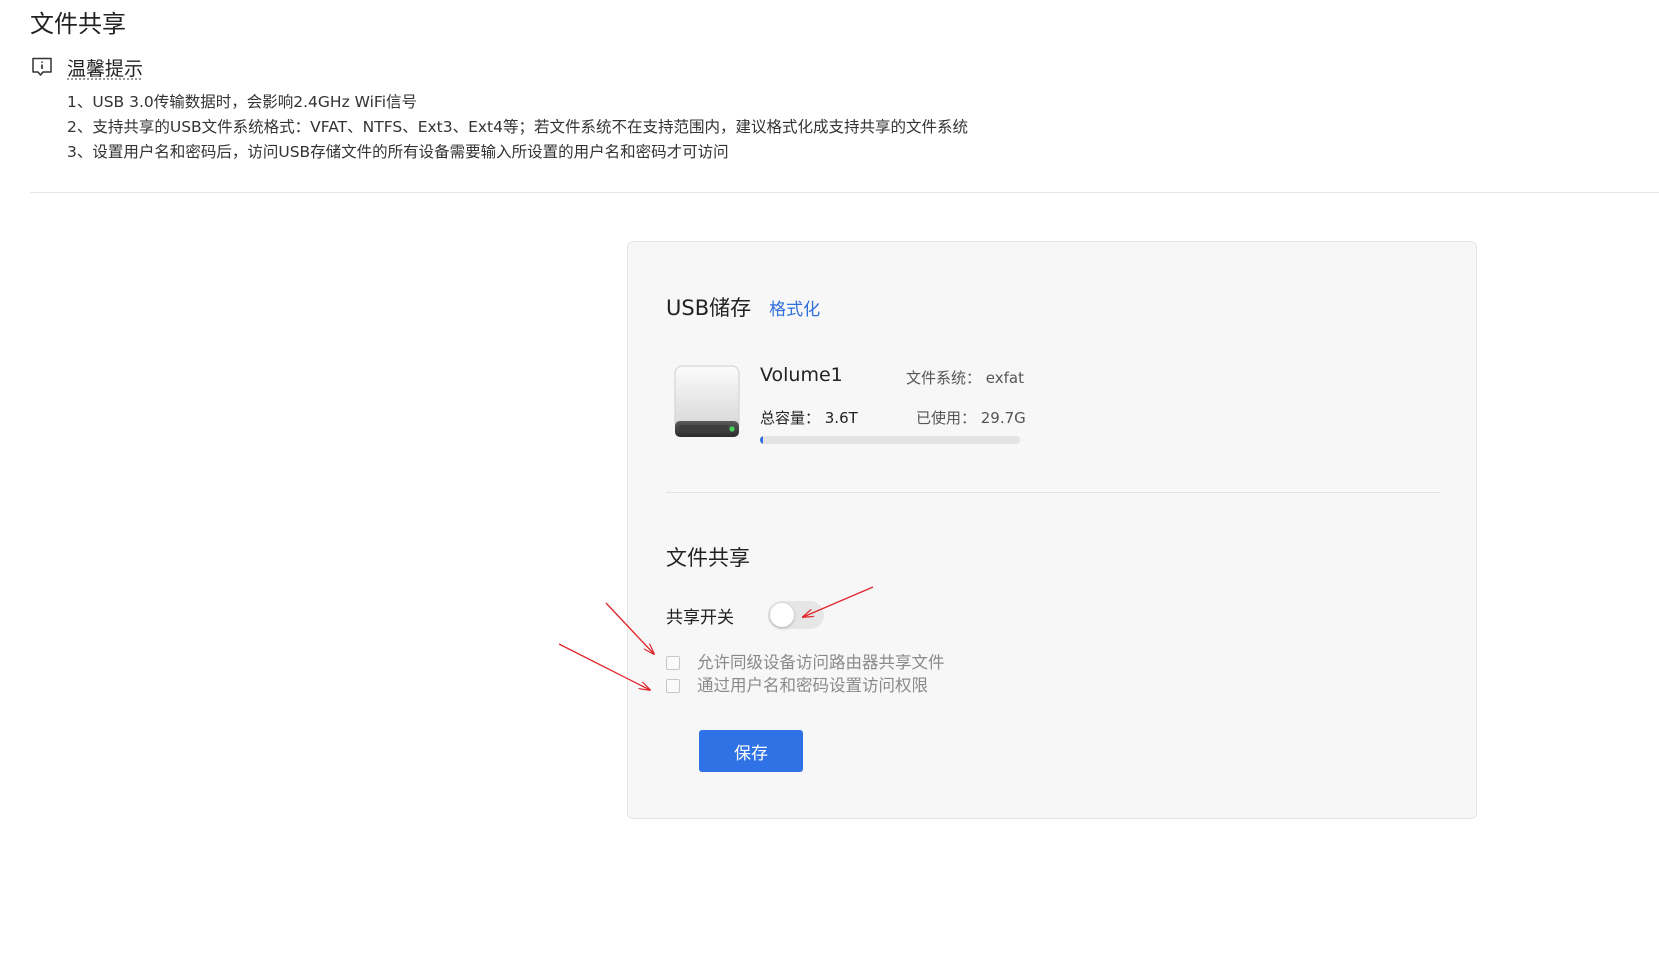  What do you see at coordinates (812, 685) in the screenshot?
I see `password-access-label: 通过用户名和密码设置访问权限` at bounding box center [812, 685].